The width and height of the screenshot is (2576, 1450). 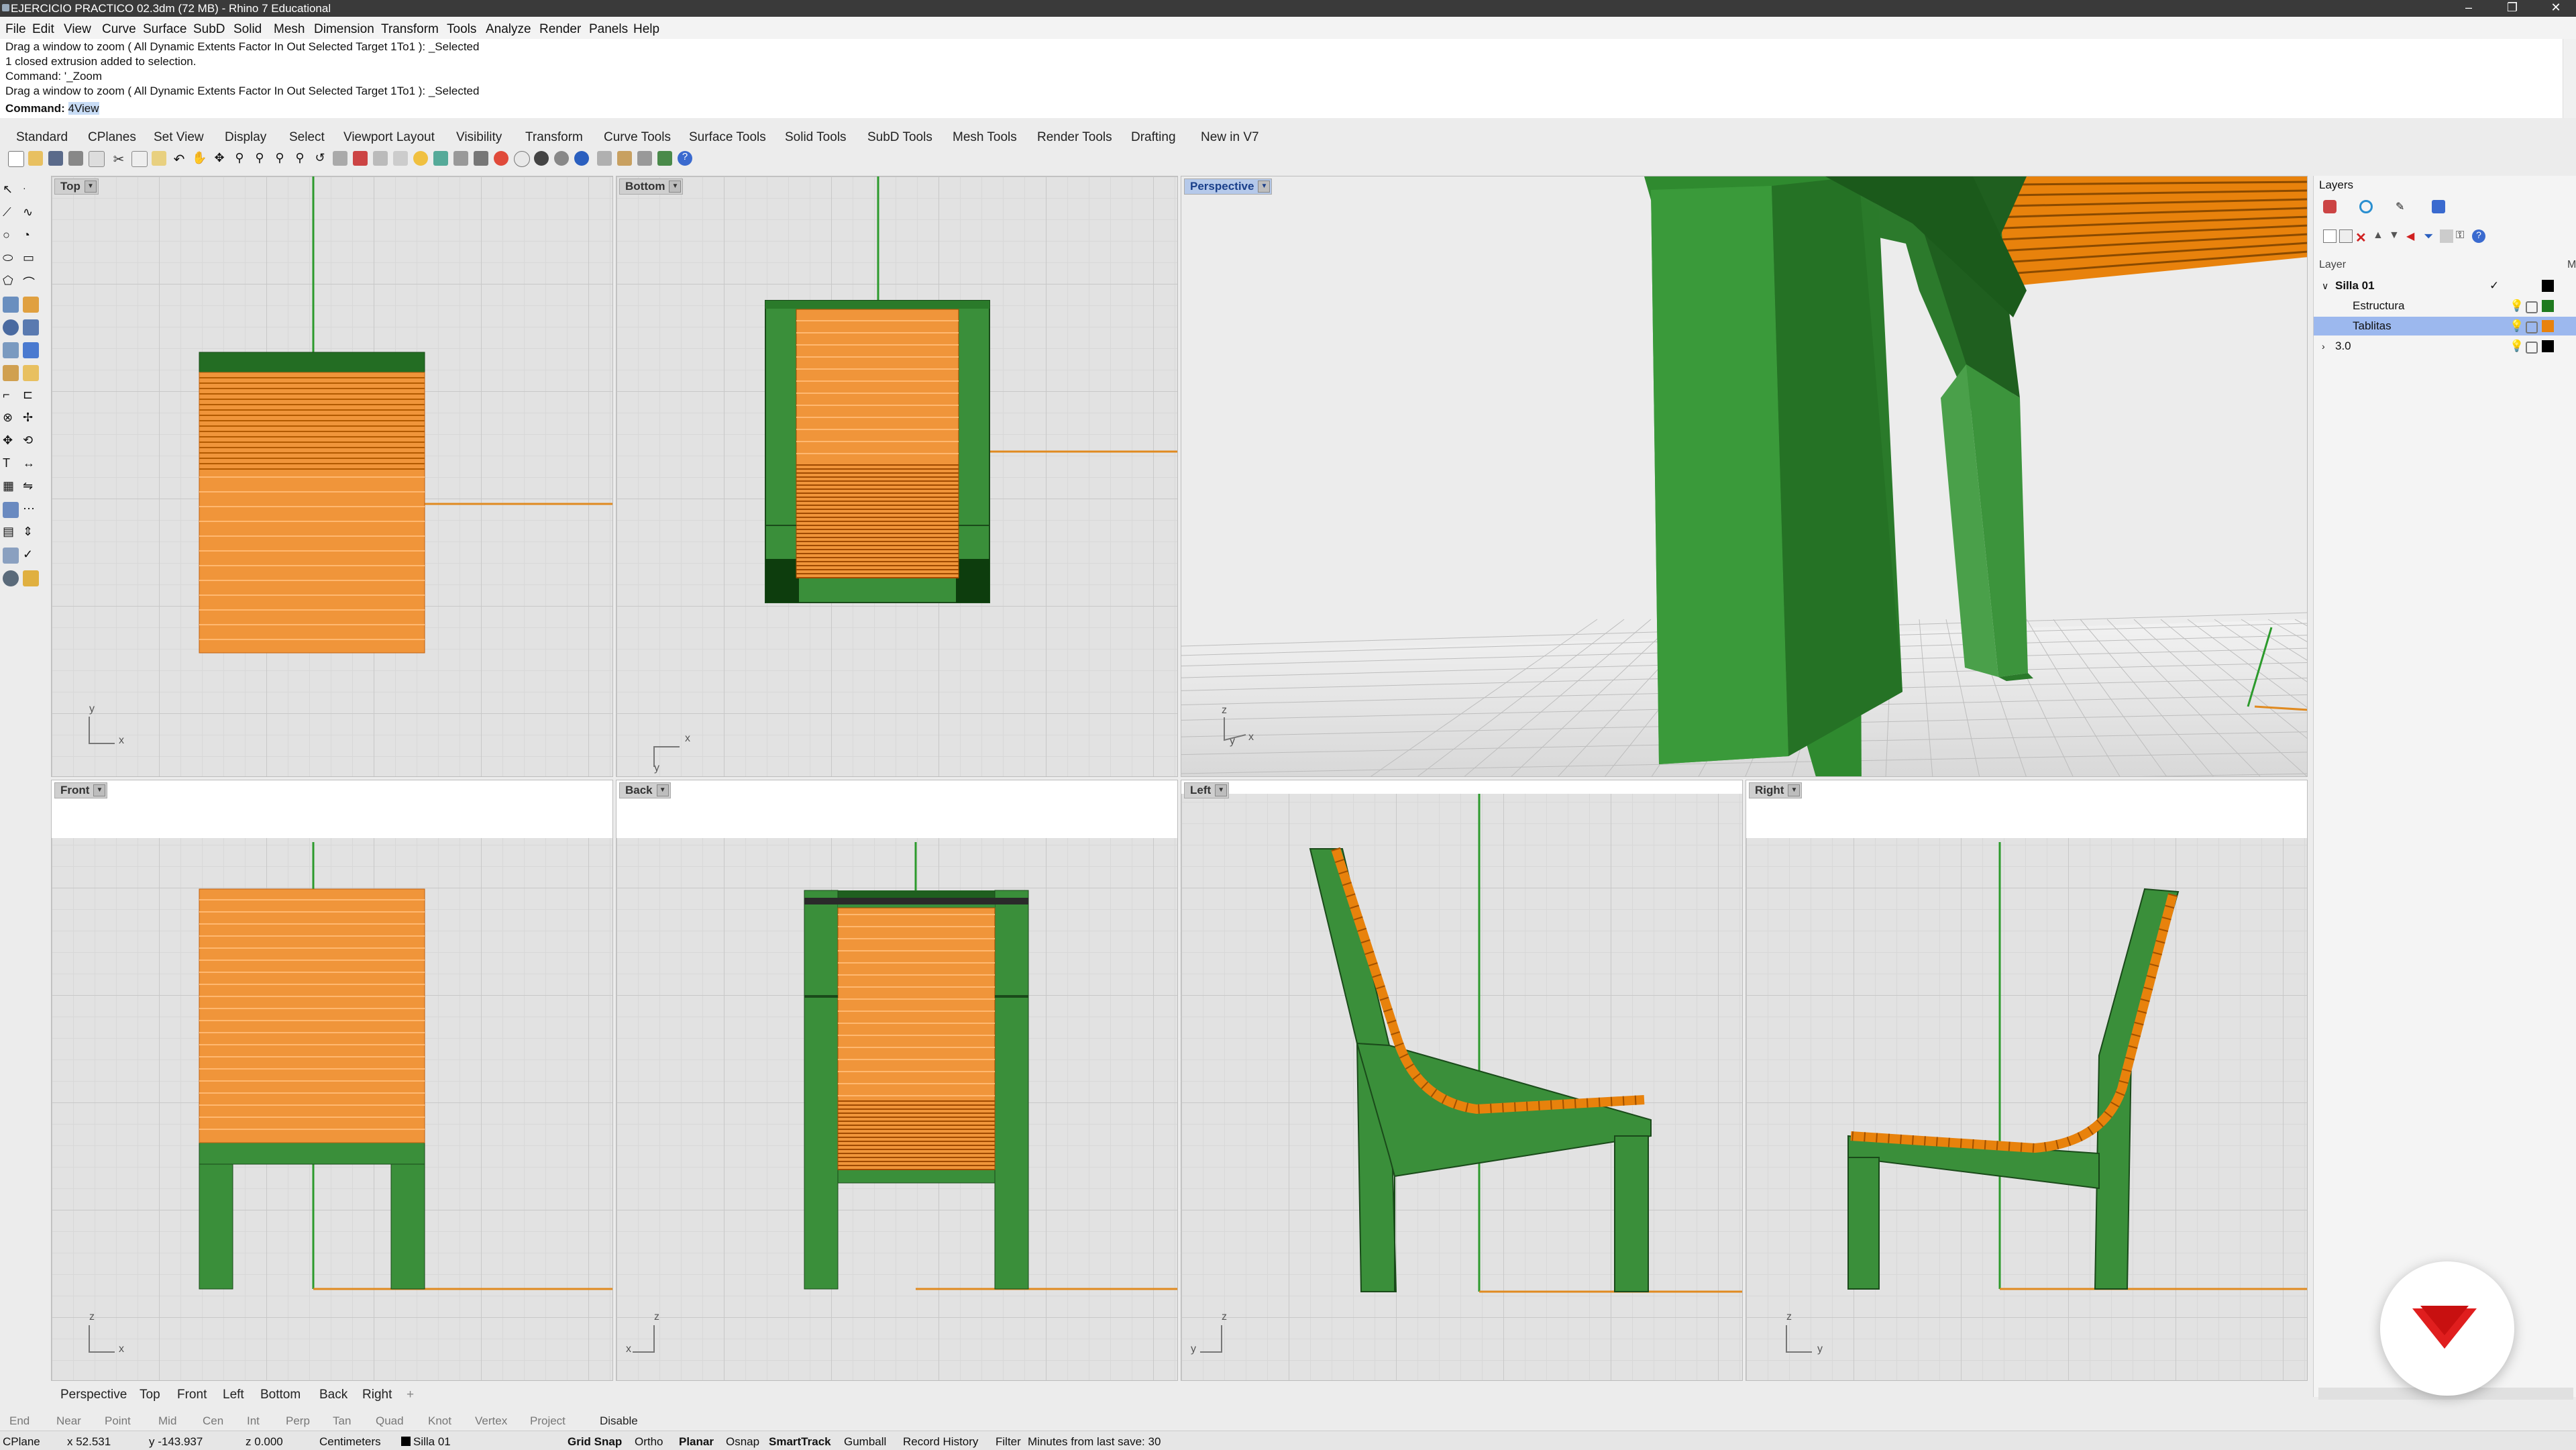 I want to click on status-cplane: CPlane, so click(x=21, y=1442).